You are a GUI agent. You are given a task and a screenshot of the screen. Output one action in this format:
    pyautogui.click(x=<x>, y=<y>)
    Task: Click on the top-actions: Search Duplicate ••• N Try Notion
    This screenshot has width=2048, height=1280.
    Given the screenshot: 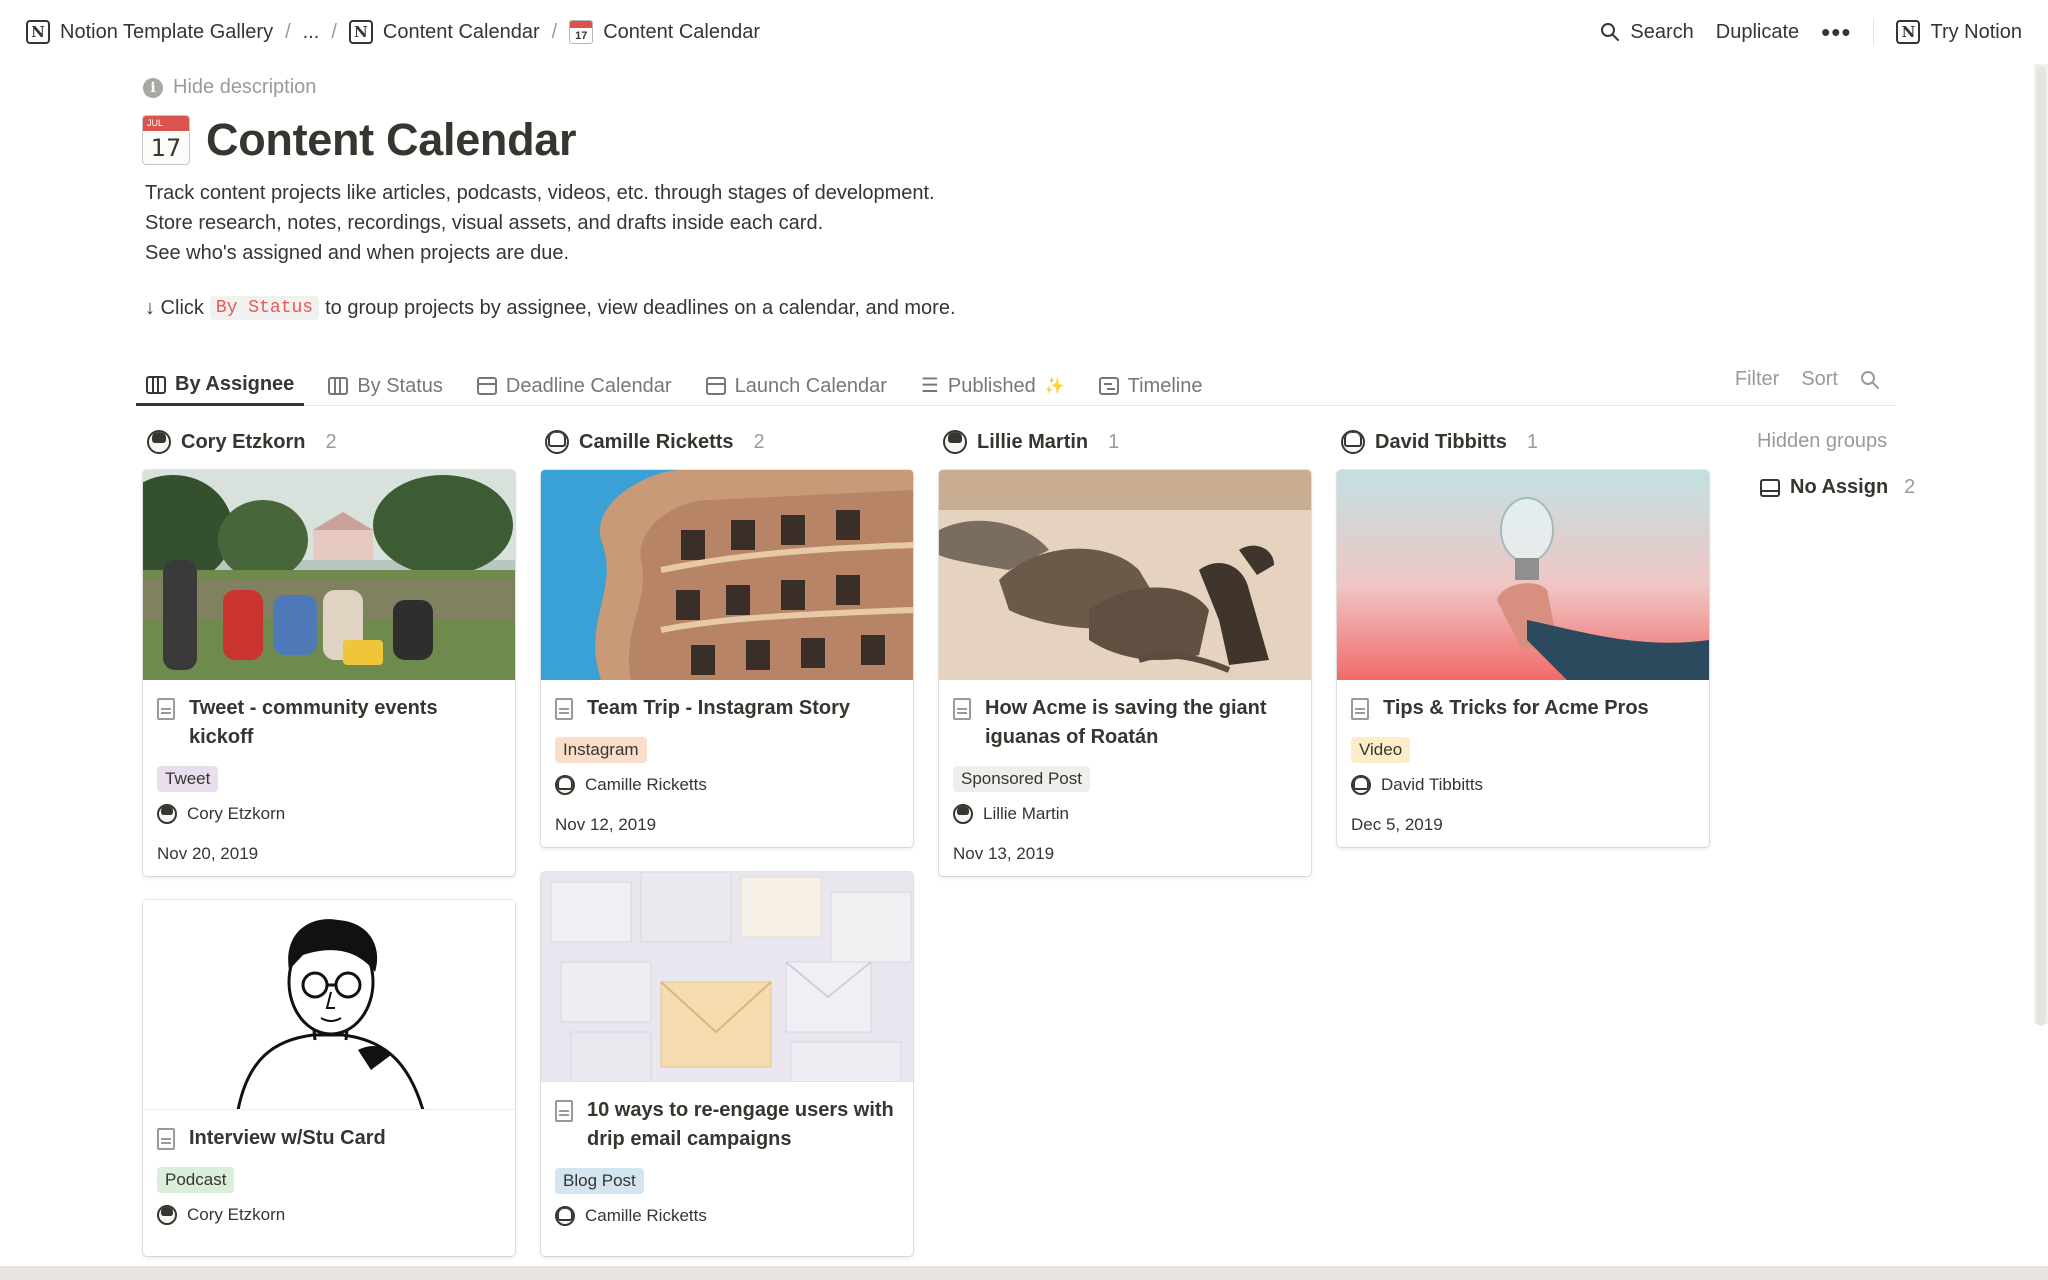 What is the action you would take?
    pyautogui.click(x=1800, y=32)
    